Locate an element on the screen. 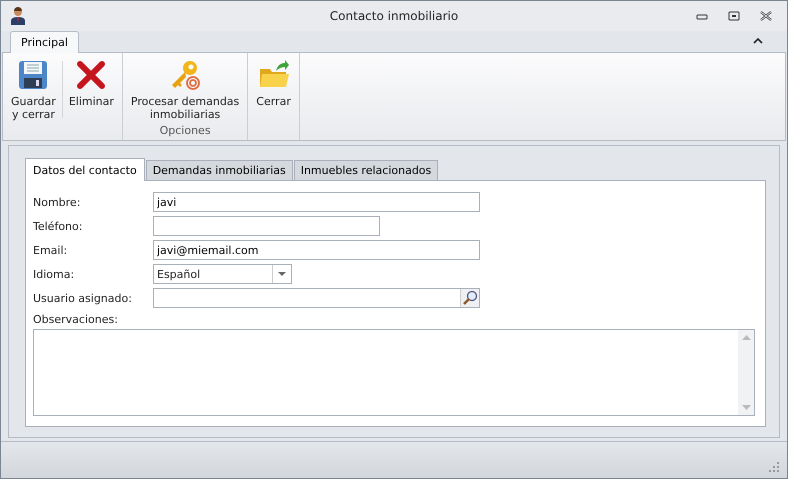 The image size is (788, 479). group-label: Opciones is located at coordinates (185, 131).